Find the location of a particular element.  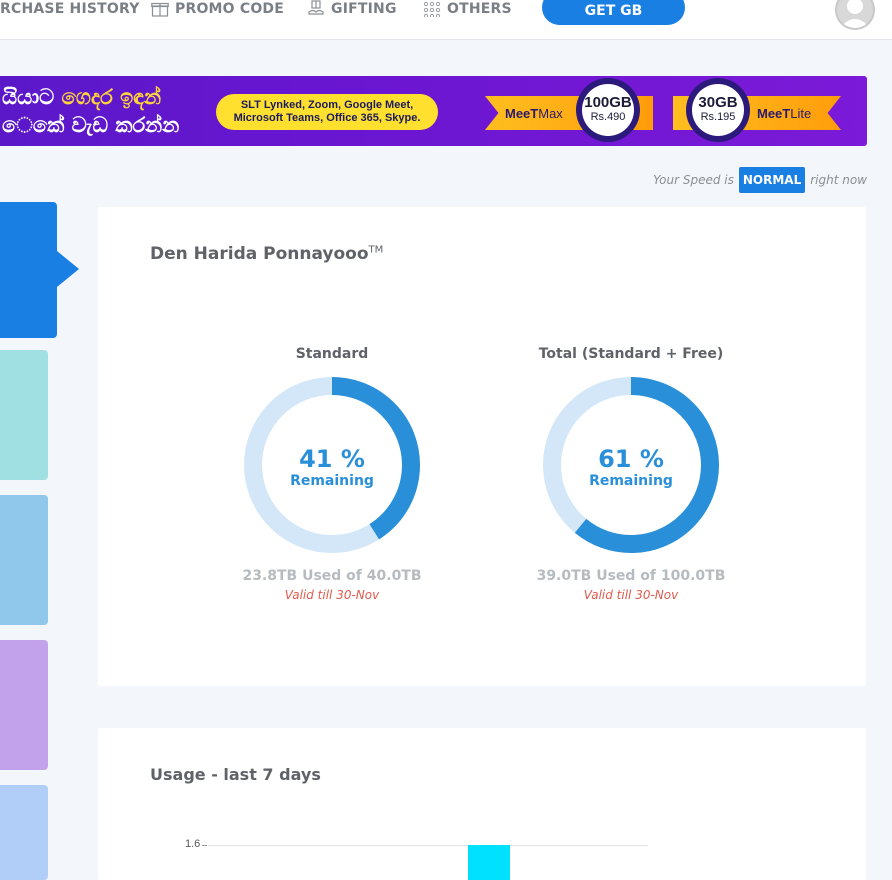

nav-promo-code: PROMO CODE is located at coordinates (217, 9).